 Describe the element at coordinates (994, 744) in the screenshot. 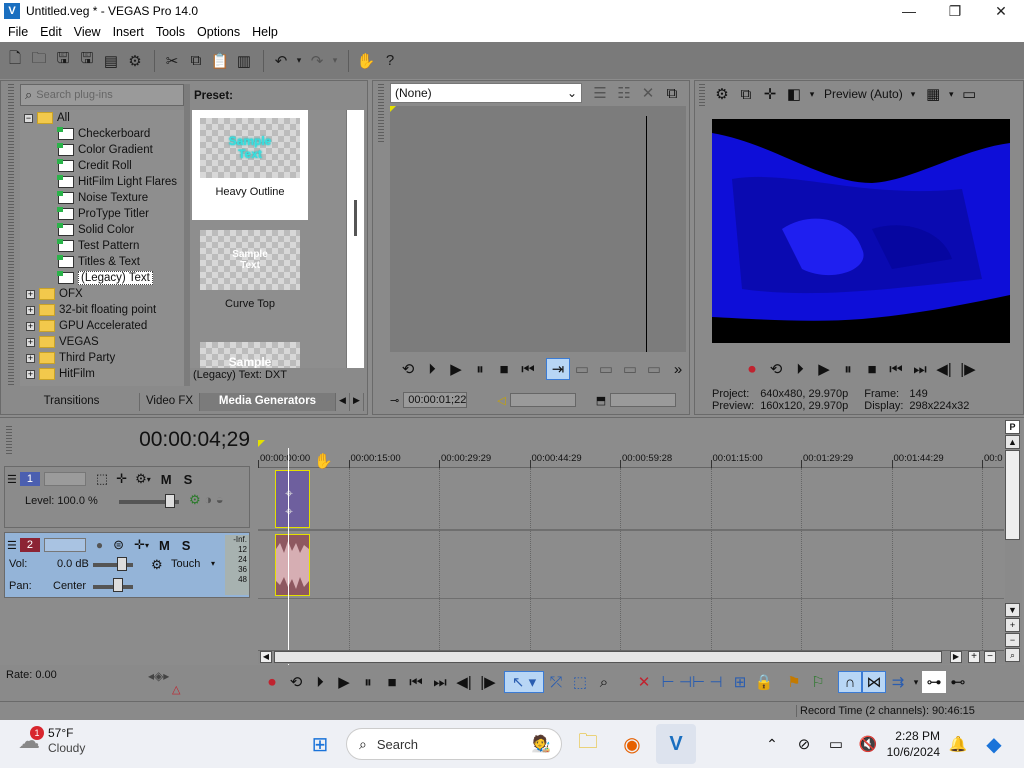

I see `copilot-icon: ◆` at that location.